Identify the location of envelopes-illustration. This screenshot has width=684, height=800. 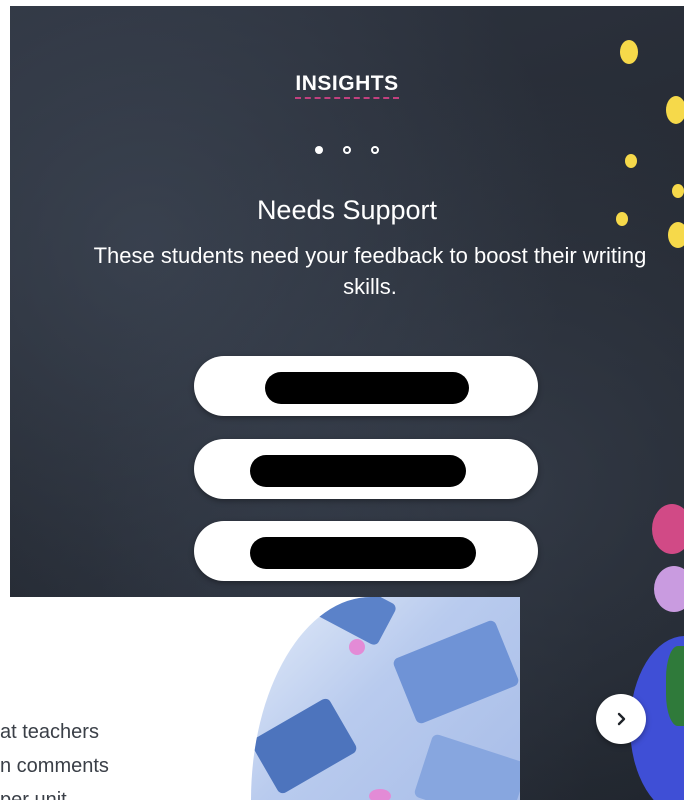
(385, 698).